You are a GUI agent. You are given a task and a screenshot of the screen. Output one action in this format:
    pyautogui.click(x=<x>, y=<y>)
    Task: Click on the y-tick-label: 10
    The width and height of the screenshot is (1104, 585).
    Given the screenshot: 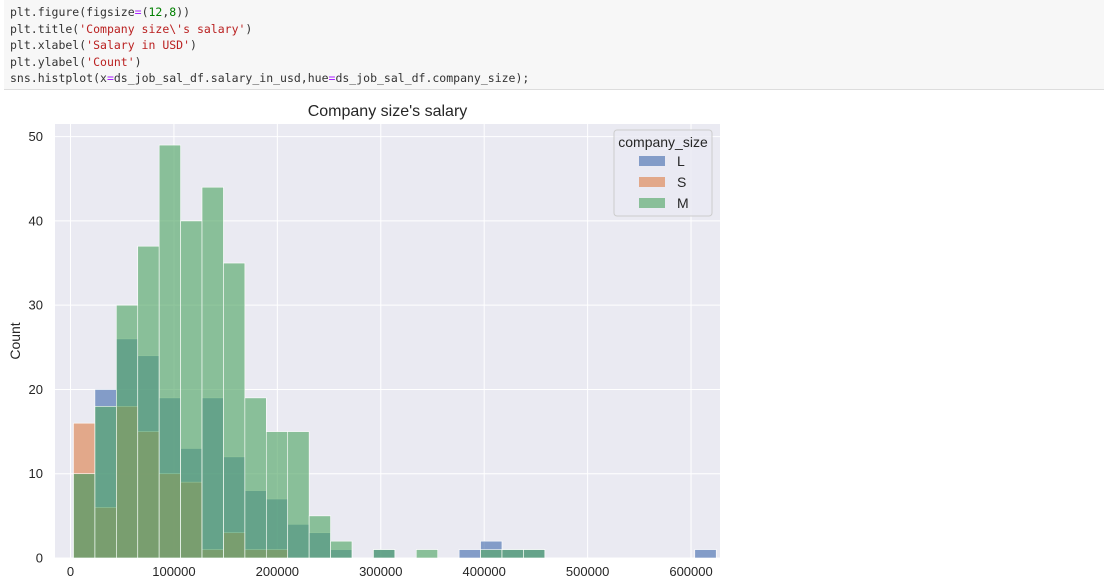 What is the action you would take?
    pyautogui.click(x=36, y=473)
    